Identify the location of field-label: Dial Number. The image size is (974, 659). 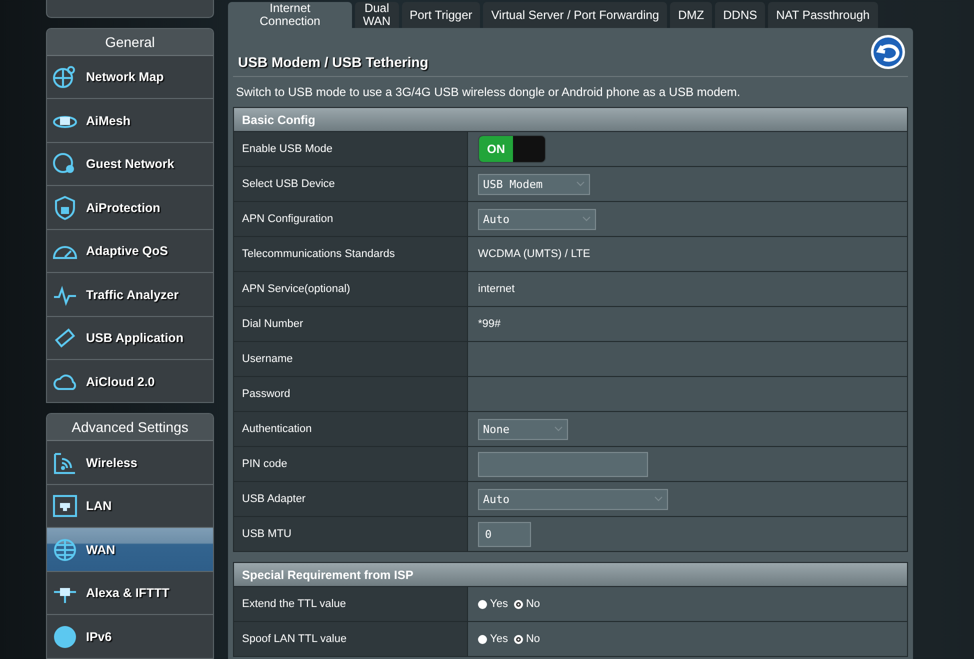
(351, 324).